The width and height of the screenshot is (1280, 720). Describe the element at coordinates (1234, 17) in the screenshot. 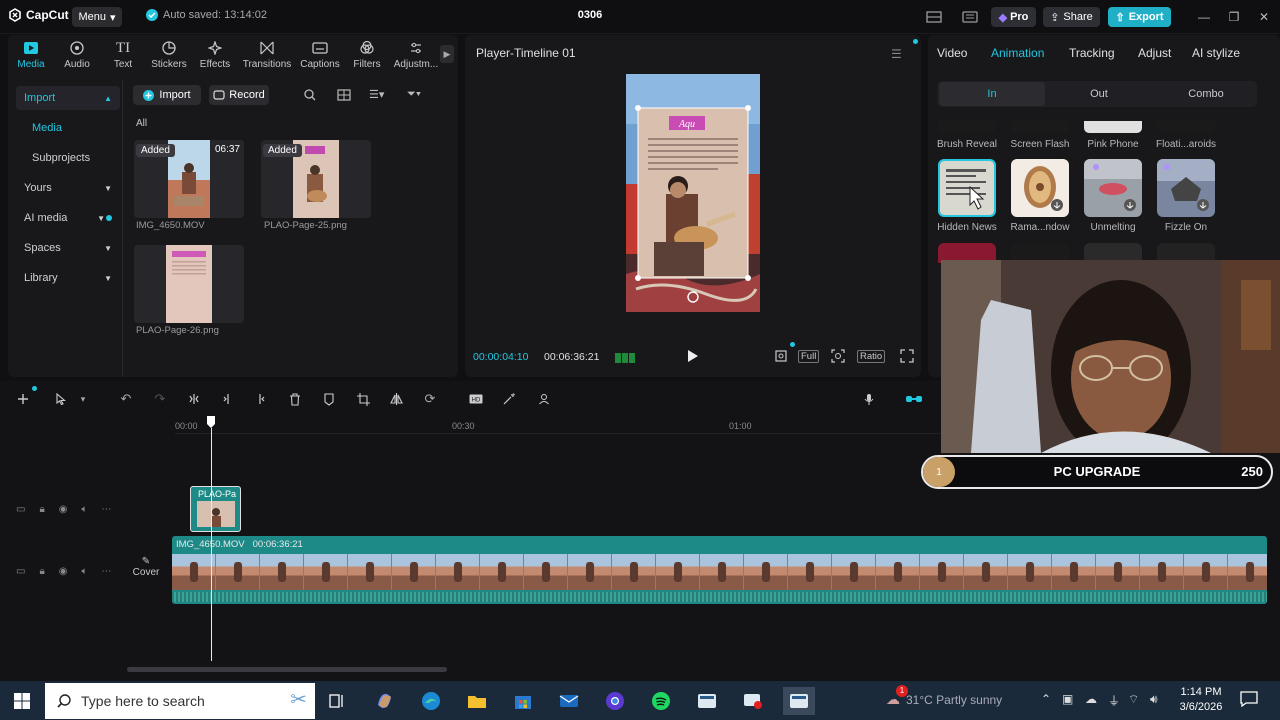

I see `restore-icon: ❐` at that location.